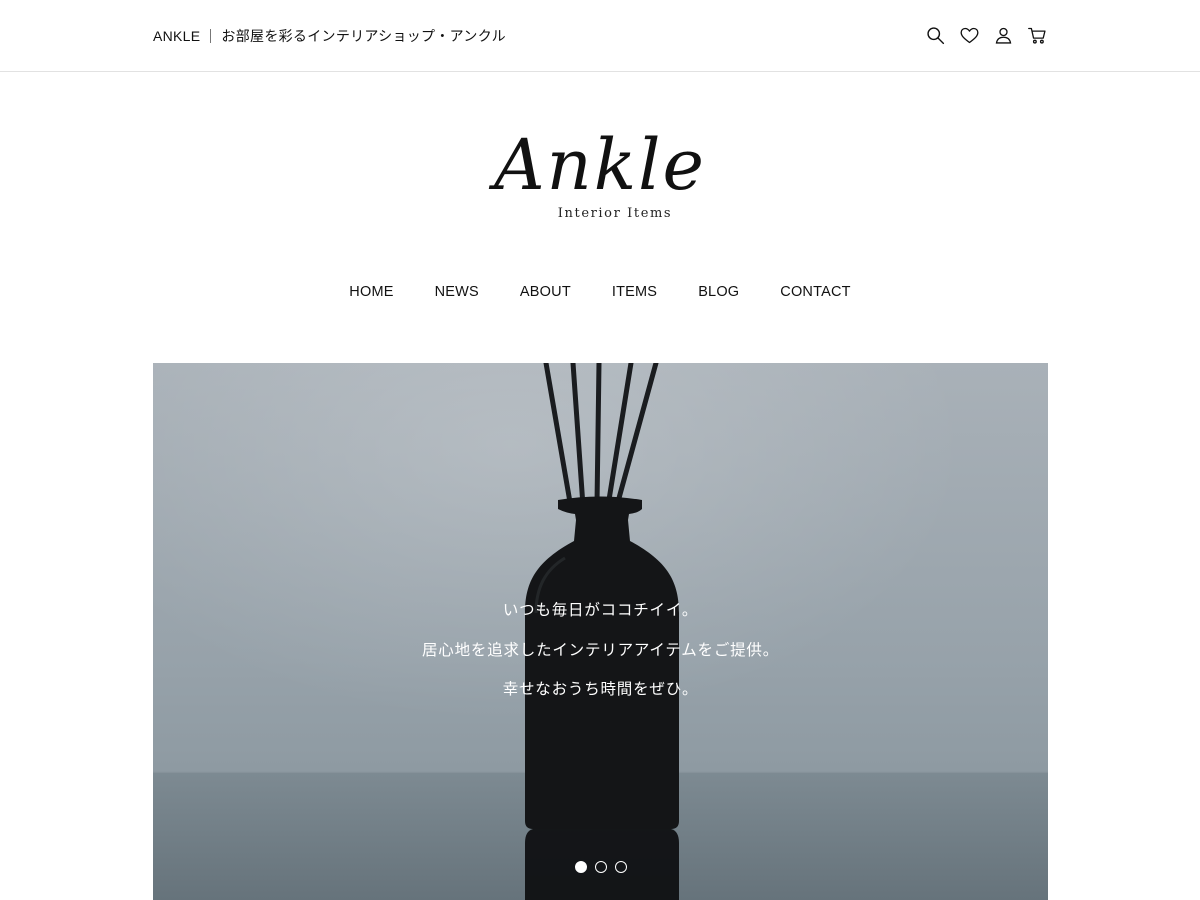  Describe the element at coordinates (211, 35) in the screenshot. I see `brand-separator` at that location.